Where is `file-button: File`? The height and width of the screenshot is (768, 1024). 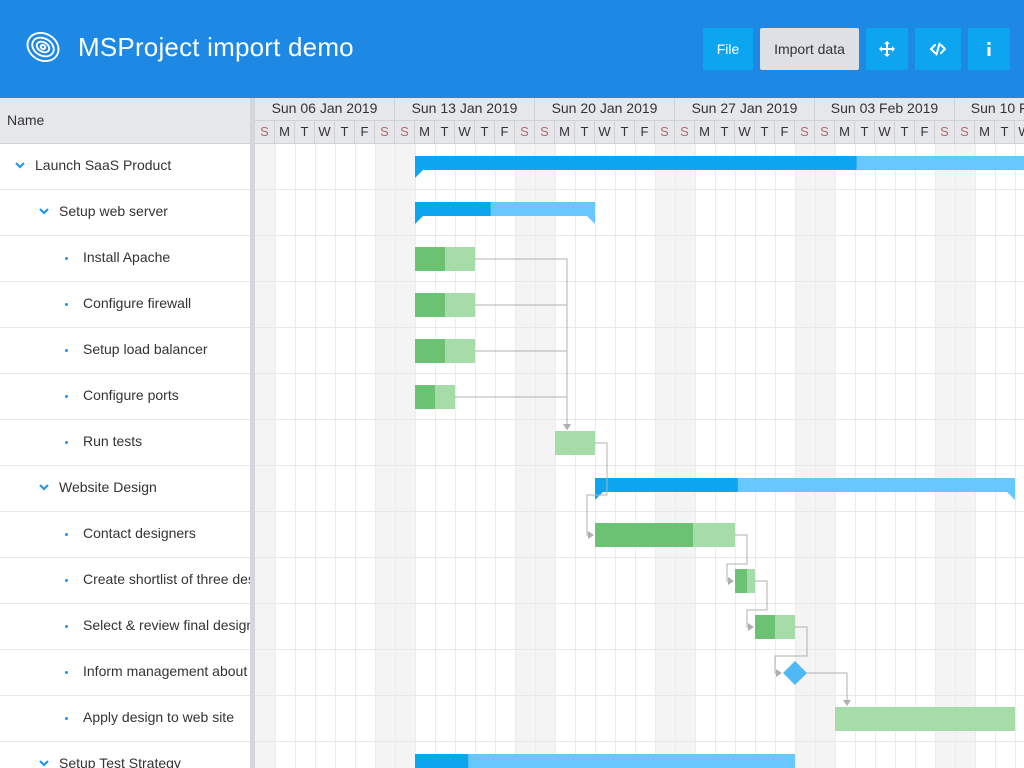 file-button: File is located at coordinates (728, 49).